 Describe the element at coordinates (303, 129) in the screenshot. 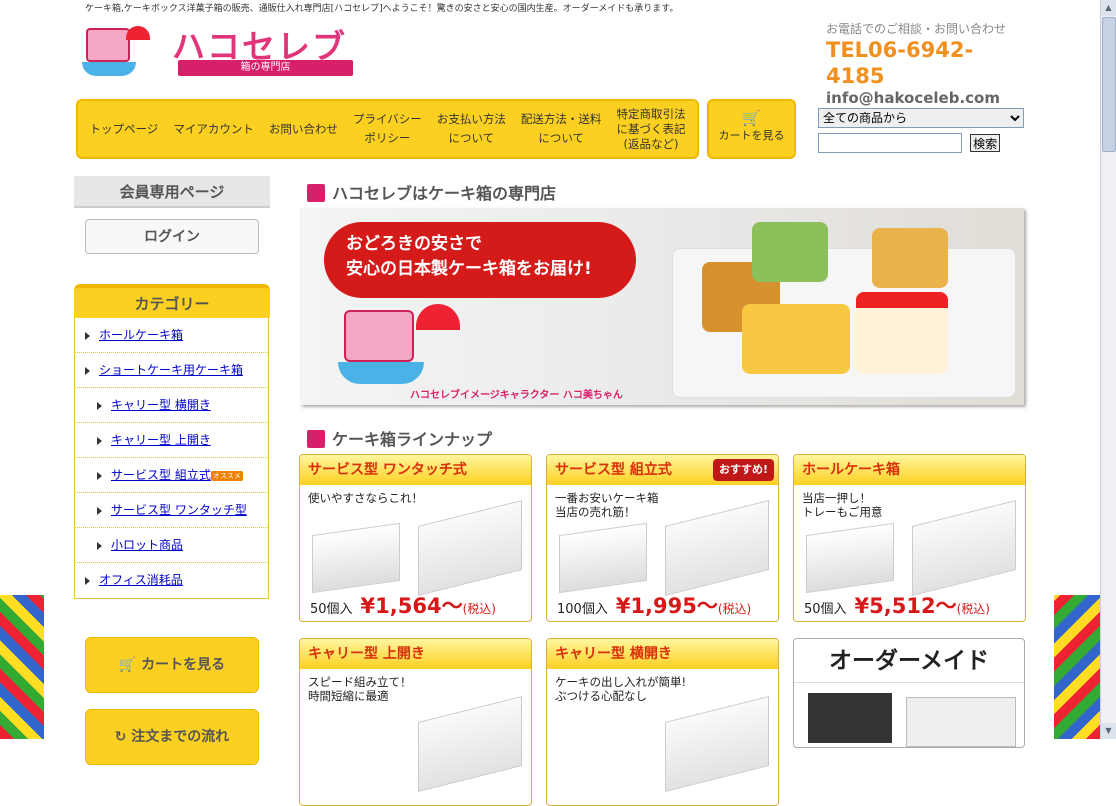

I see `nav-contact: お問い合わせ` at that location.